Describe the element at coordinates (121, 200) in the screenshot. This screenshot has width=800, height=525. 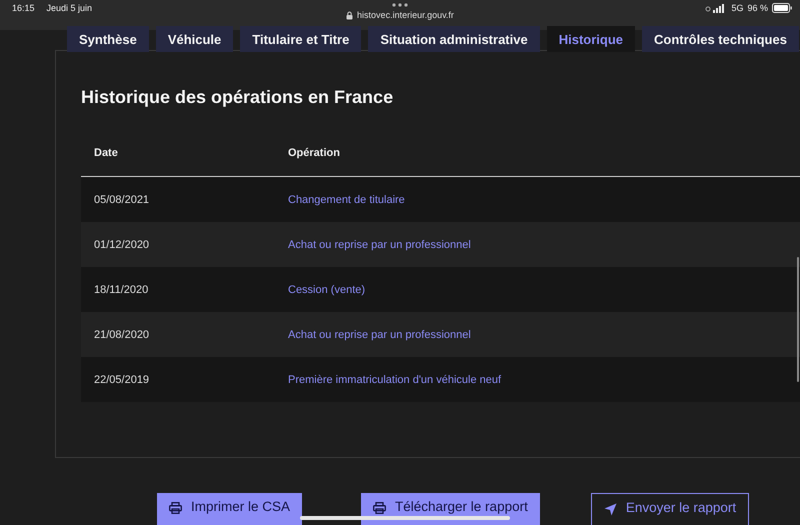
I see `date-cell-text: 05/08/2021` at that location.